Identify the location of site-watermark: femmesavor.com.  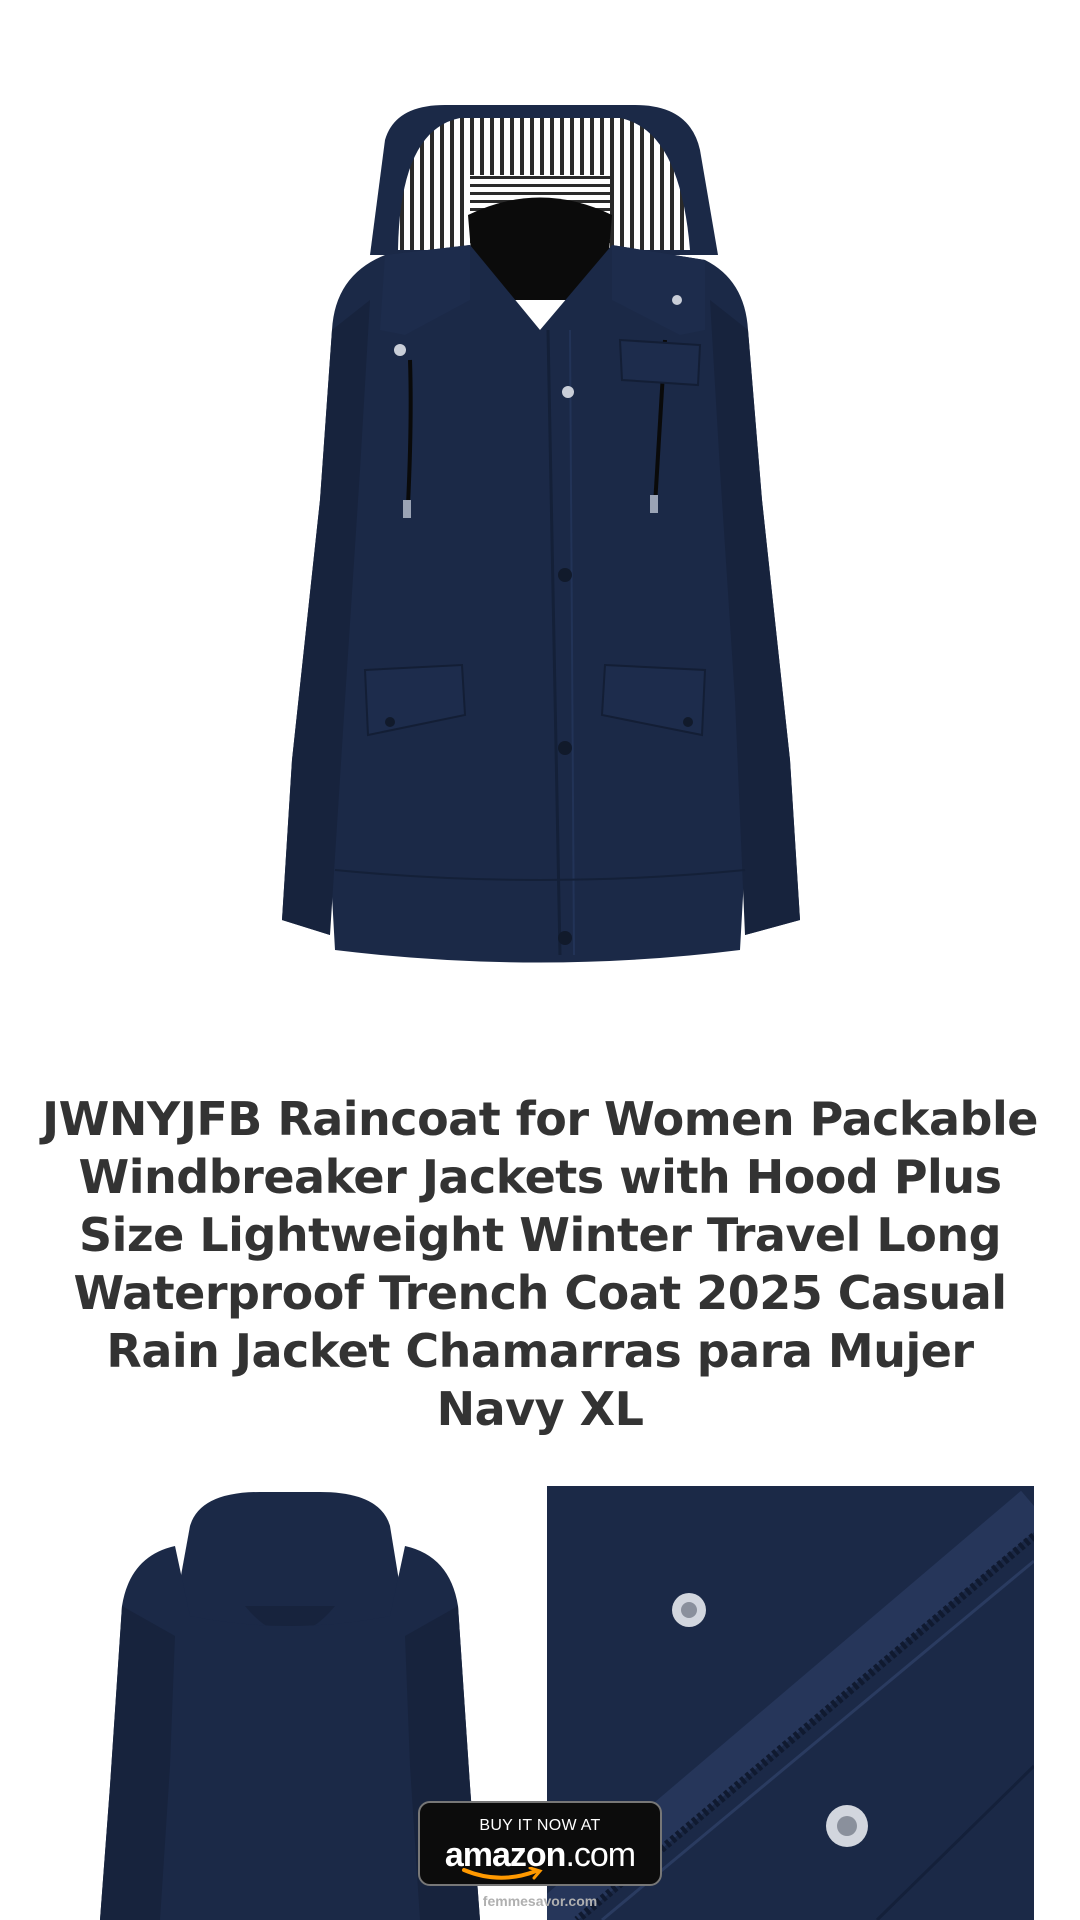
(540, 1901).